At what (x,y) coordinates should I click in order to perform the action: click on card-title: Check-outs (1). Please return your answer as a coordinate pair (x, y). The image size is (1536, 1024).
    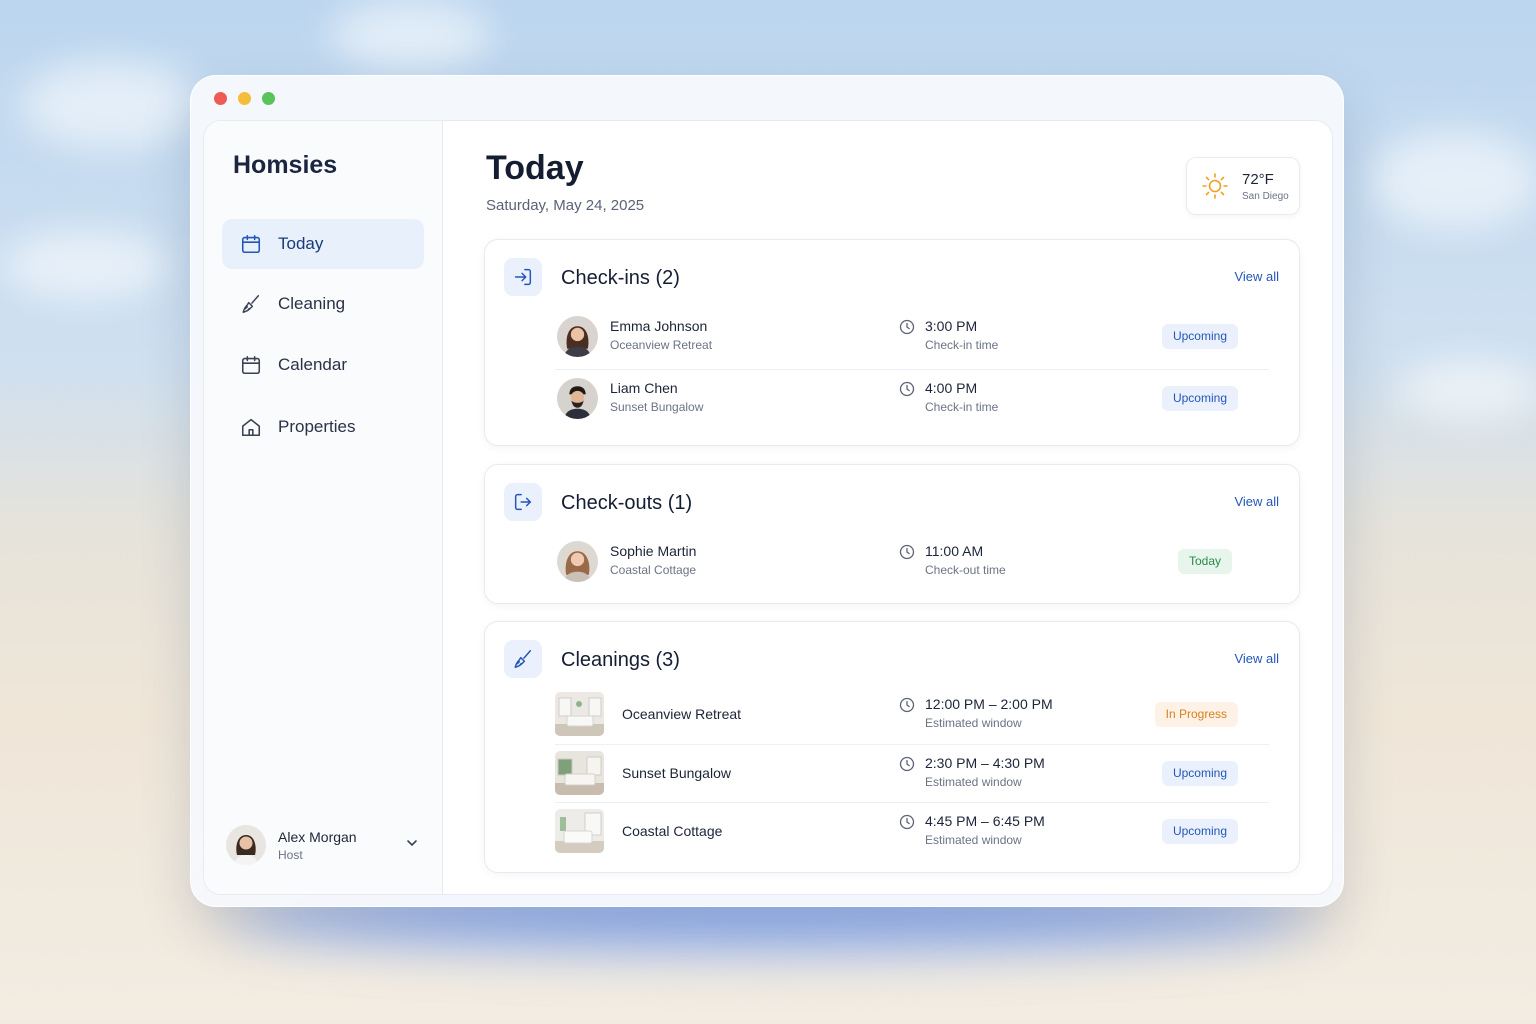
    Looking at the image, I should click on (627, 503).